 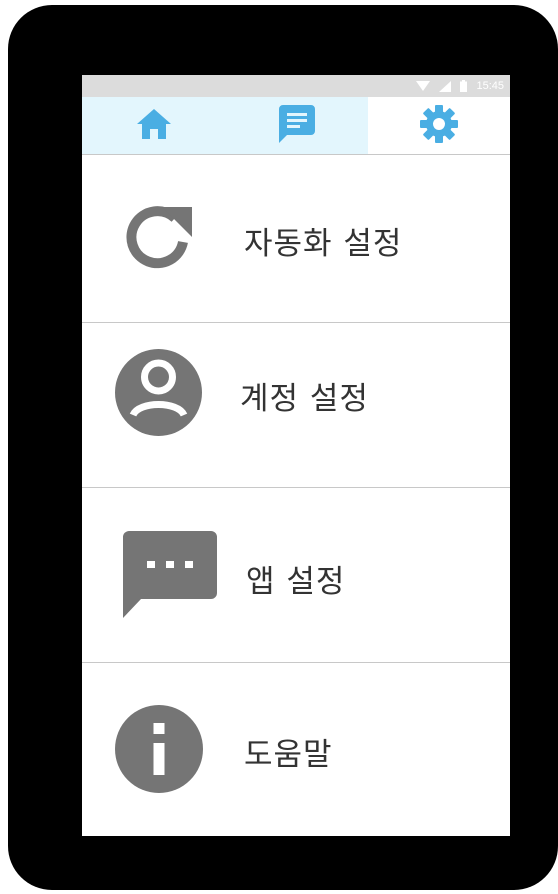 I want to click on menu-item-label: 도움말, so click(x=288, y=755).